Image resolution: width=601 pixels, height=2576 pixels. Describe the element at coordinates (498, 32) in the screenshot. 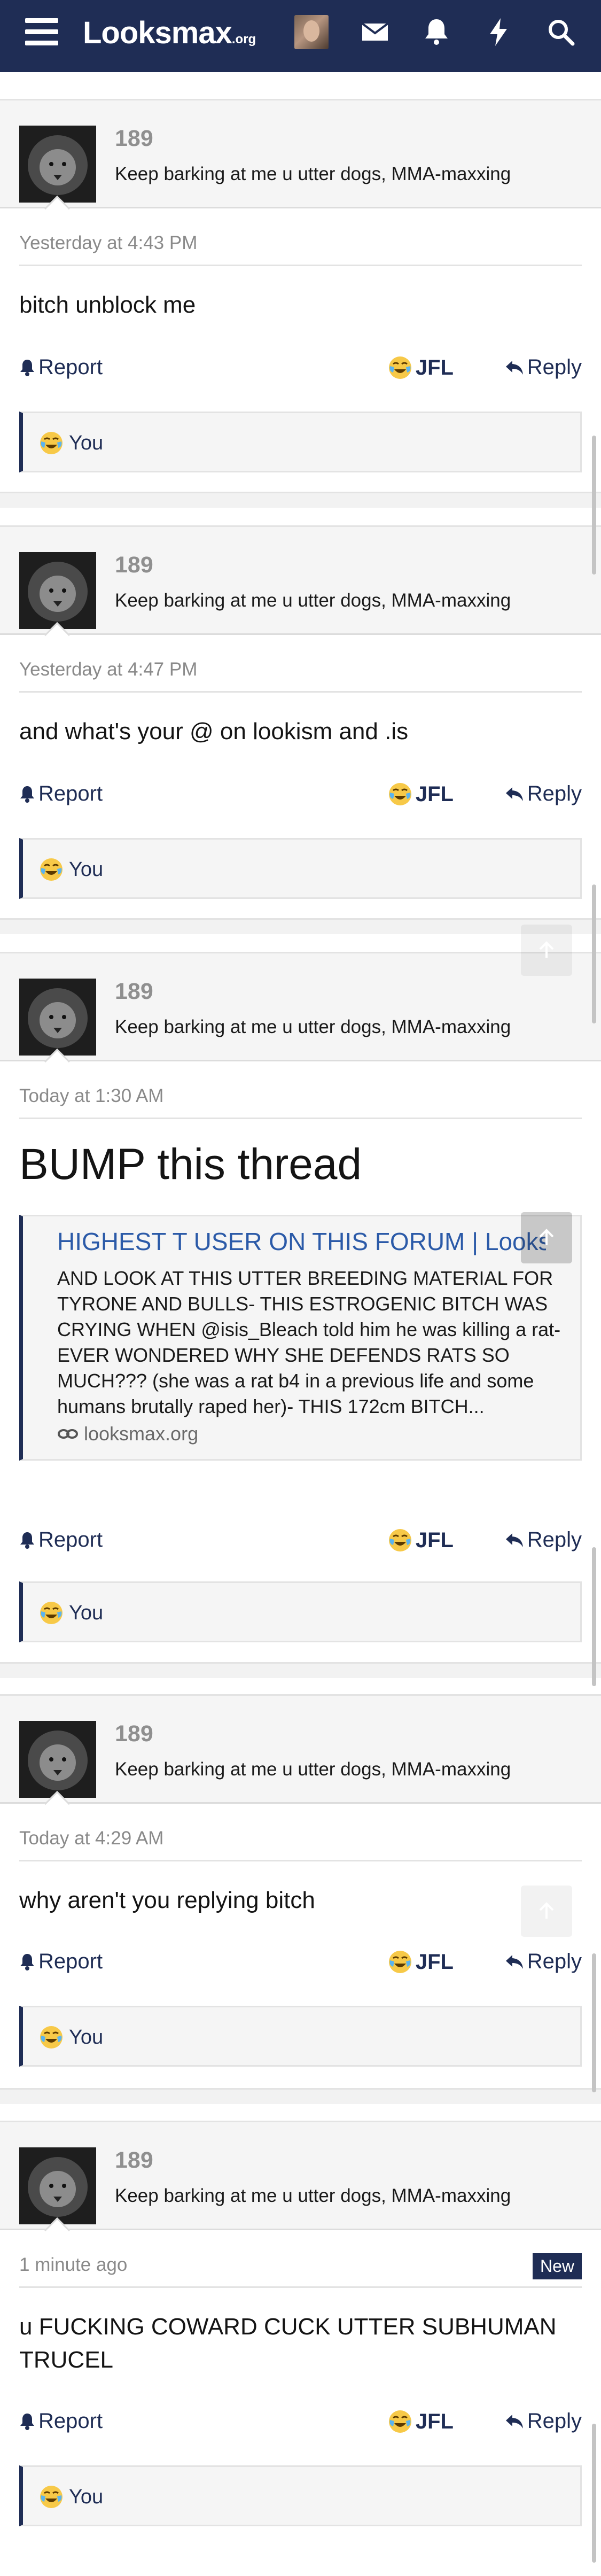

I see `bolt-icon` at that location.